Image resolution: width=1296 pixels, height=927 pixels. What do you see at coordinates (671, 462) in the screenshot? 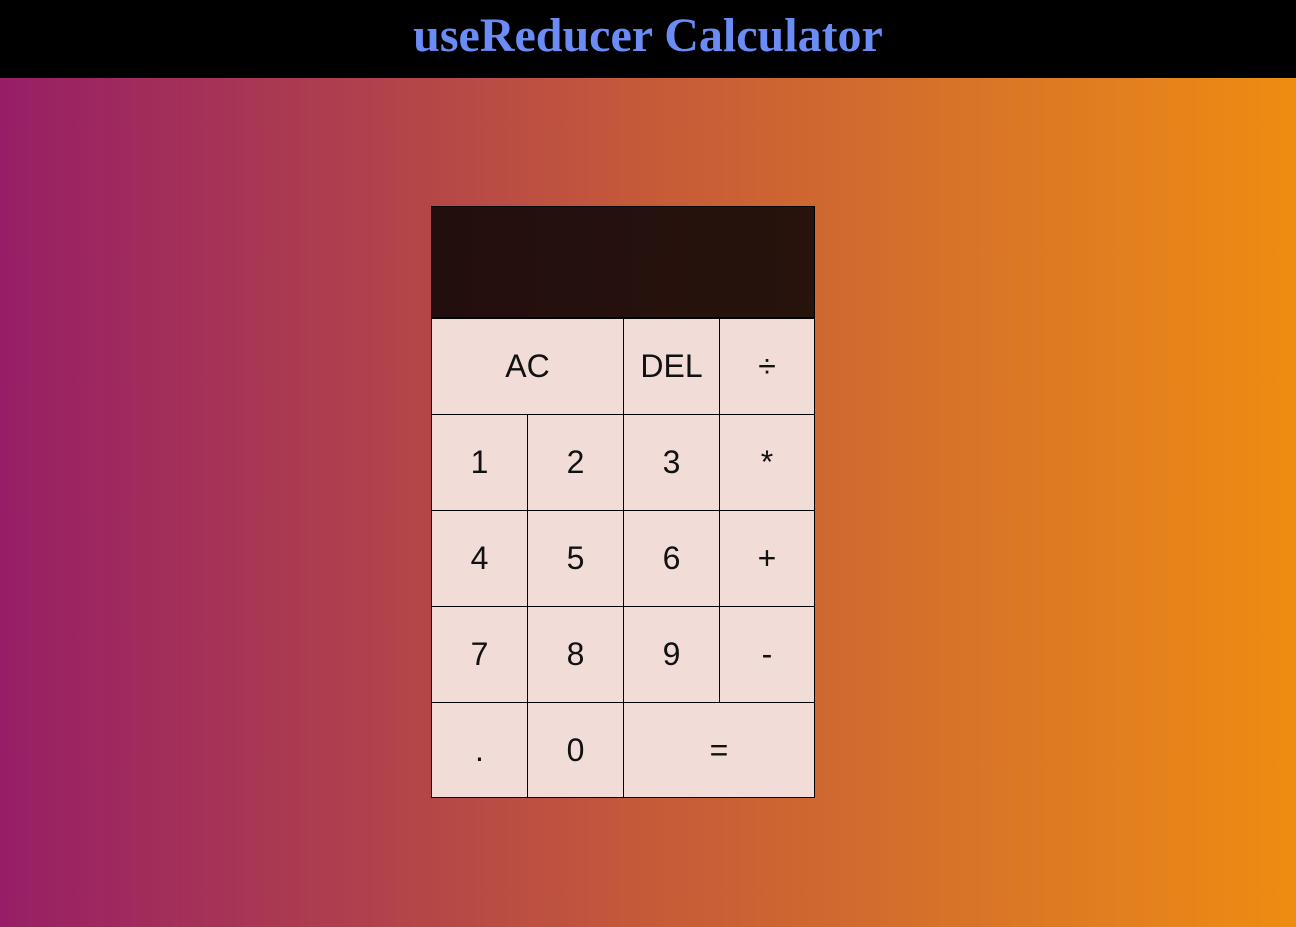
I see `digit-3-button: 3` at bounding box center [671, 462].